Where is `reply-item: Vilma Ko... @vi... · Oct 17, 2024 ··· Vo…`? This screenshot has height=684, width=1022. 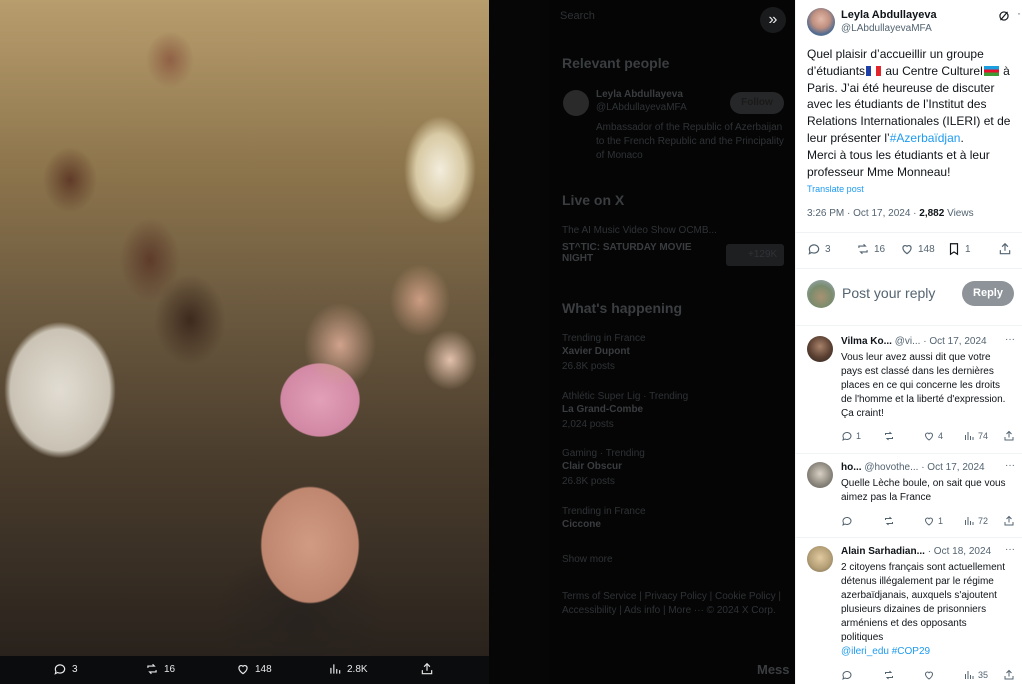 reply-item: Vilma Ko... @vi... · Oct 17, 2024 ··· Vo… is located at coordinates (909, 389).